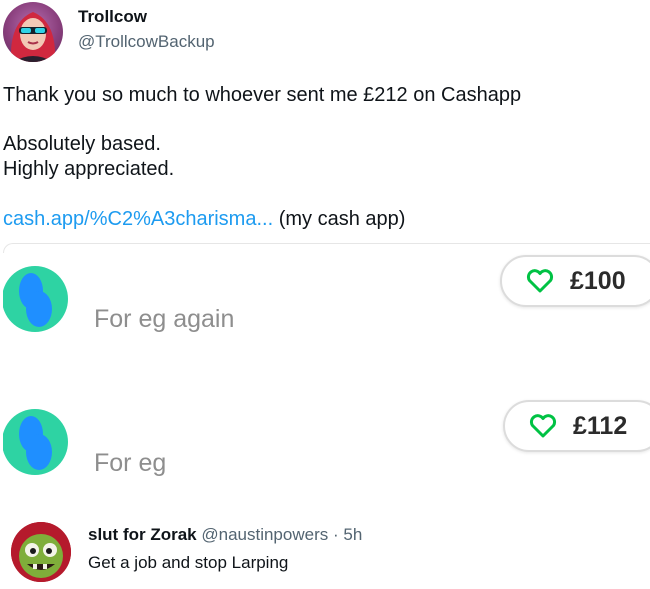  I want to click on reply-timestamp: 5h, so click(352, 534).